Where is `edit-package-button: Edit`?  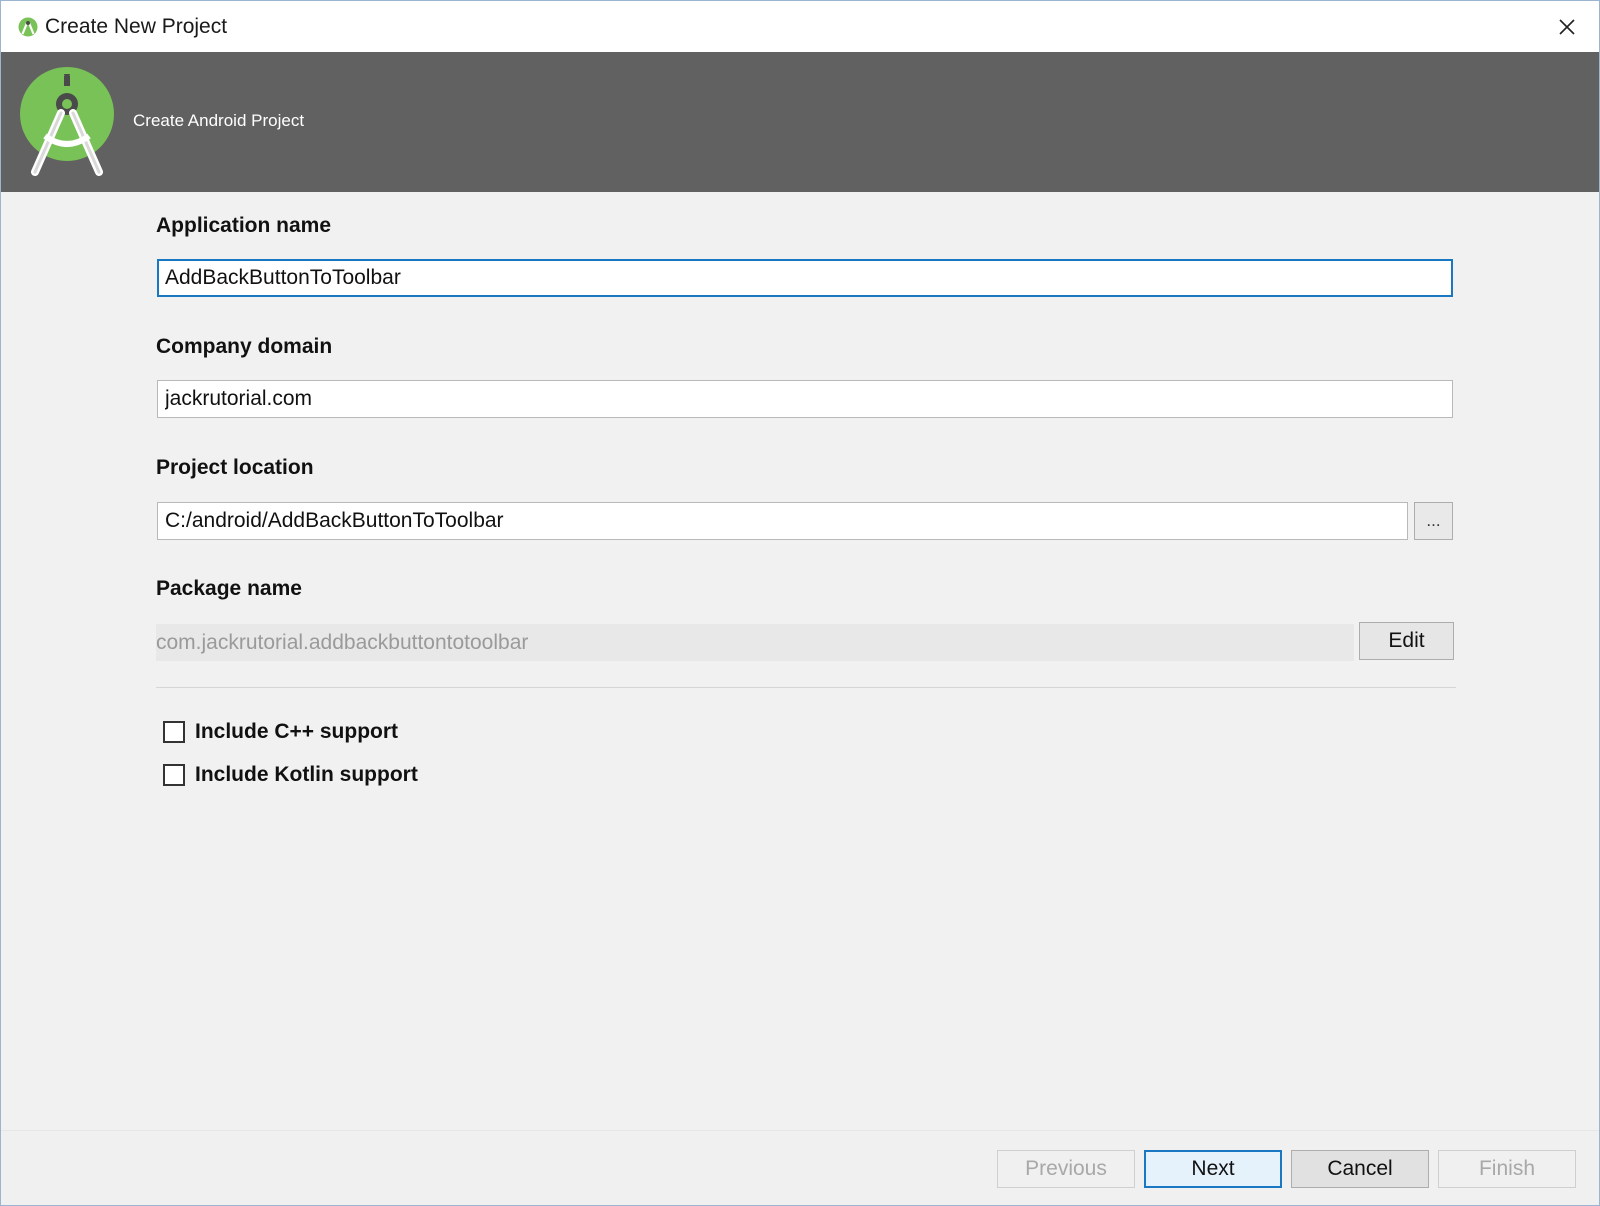 edit-package-button: Edit is located at coordinates (1406, 641).